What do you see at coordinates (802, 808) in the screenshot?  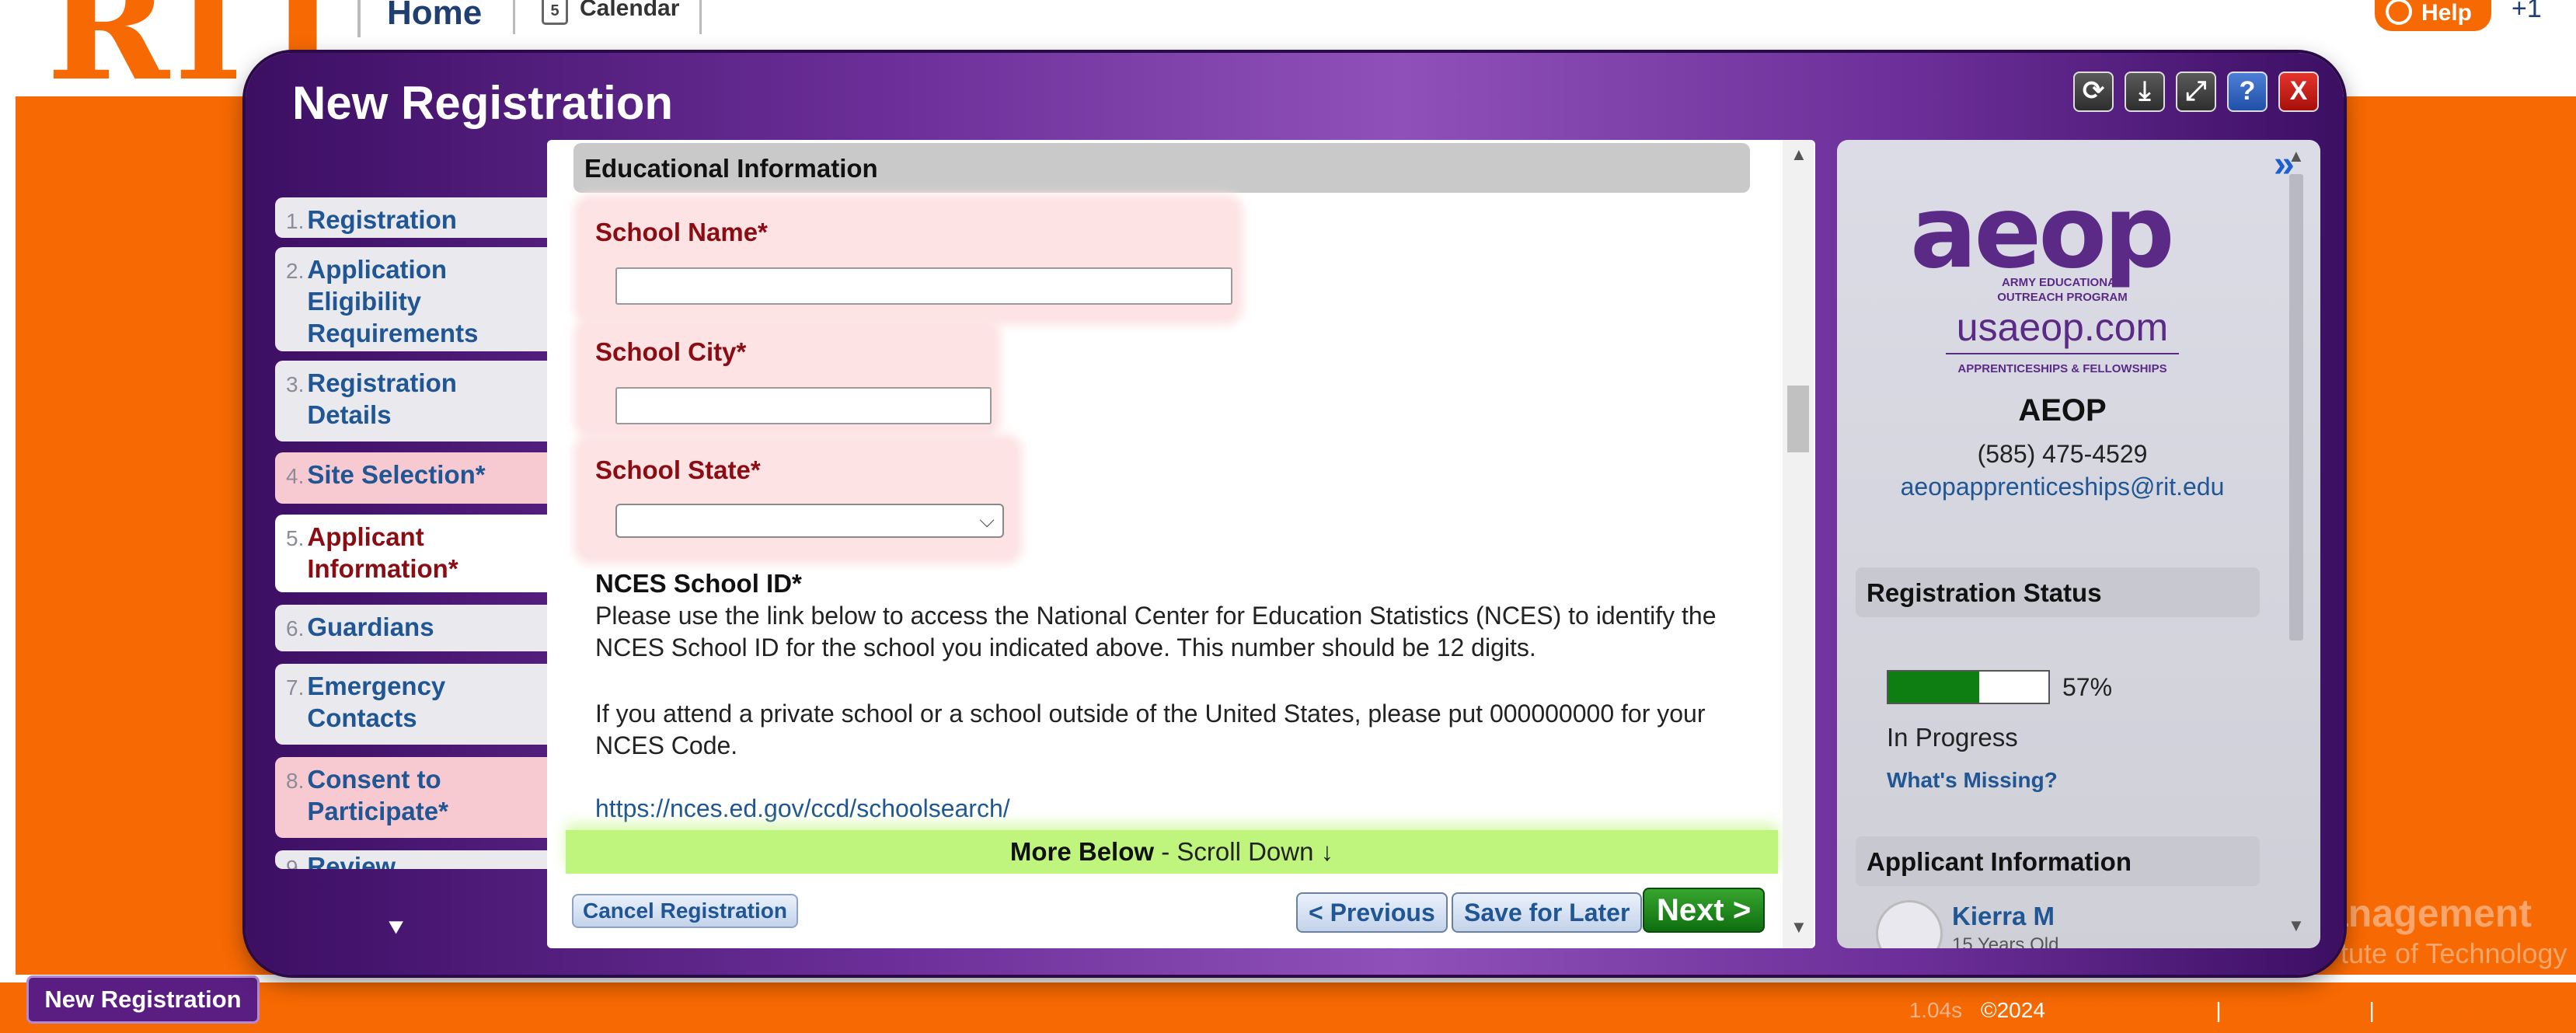 I see `nces-link: https://nces.ed.gov/ccd/schoolsearch/` at bounding box center [802, 808].